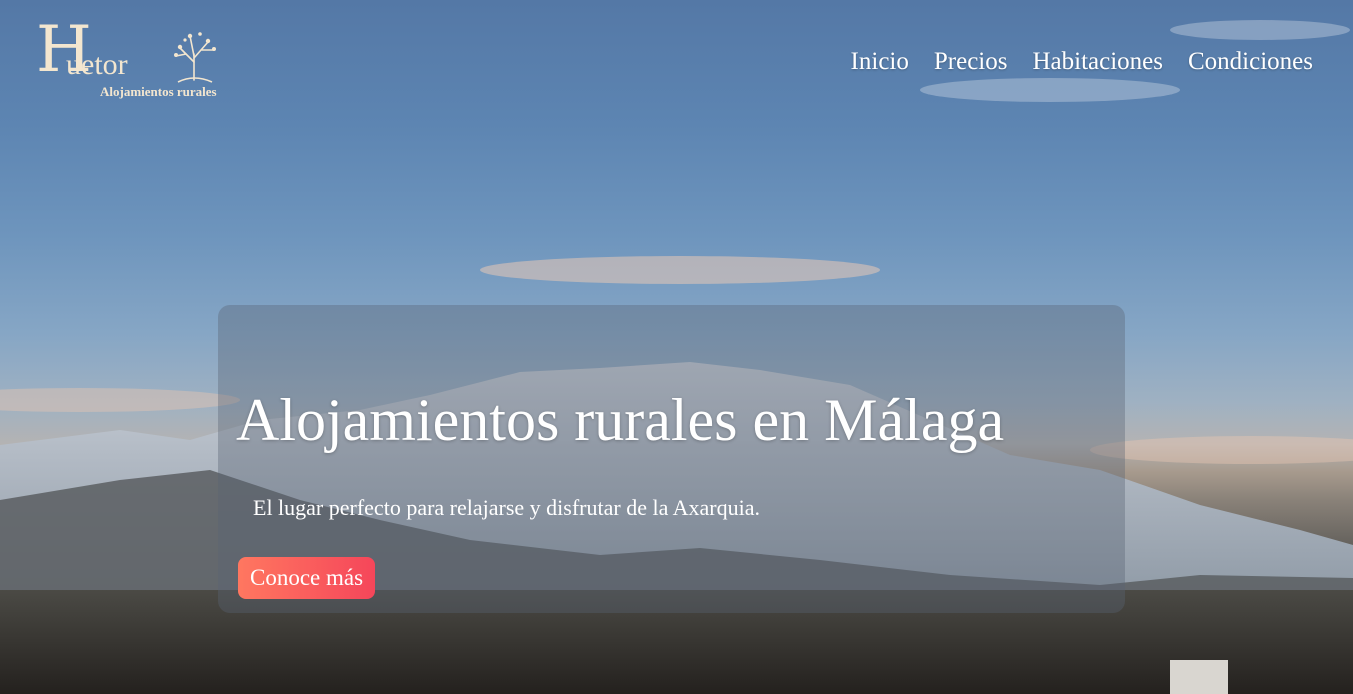 The image size is (1353, 694). I want to click on nav-inicio: Inicio, so click(880, 62).